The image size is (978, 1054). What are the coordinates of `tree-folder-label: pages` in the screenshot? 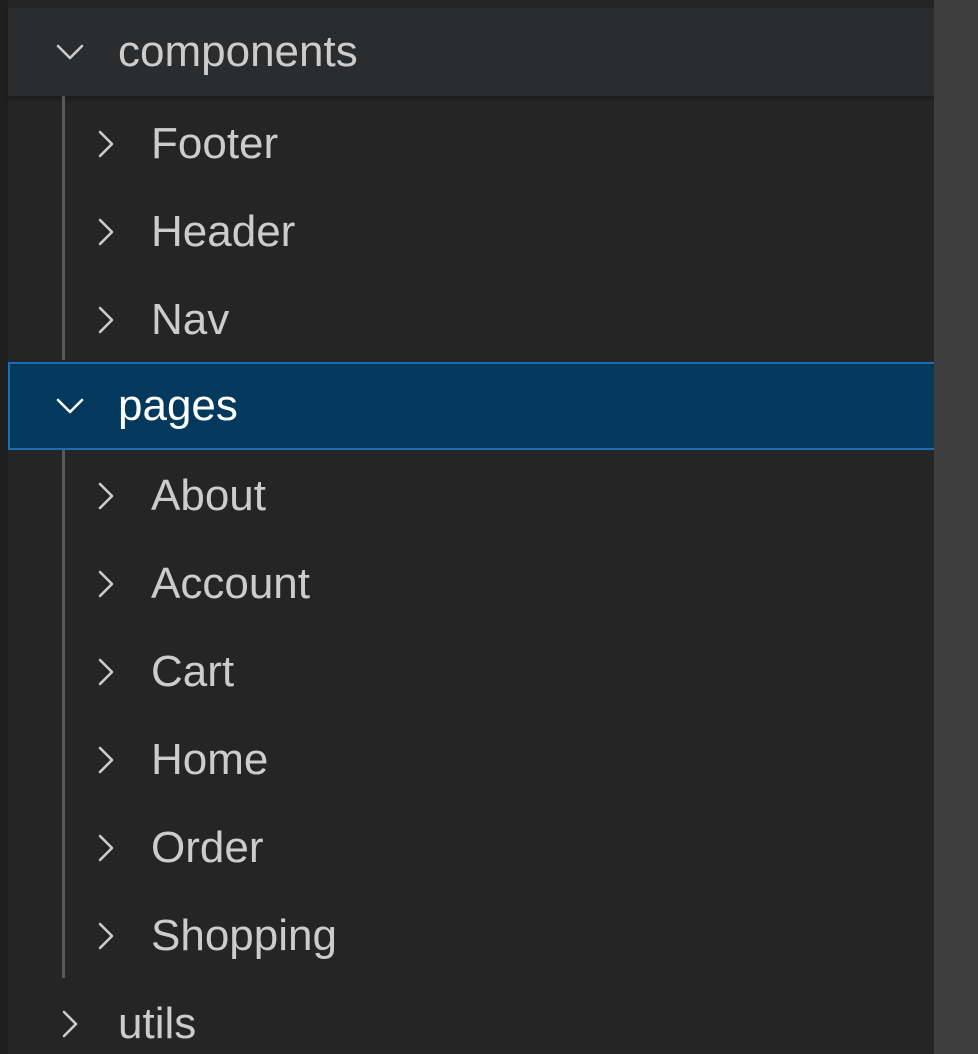 It's located at (178, 405).